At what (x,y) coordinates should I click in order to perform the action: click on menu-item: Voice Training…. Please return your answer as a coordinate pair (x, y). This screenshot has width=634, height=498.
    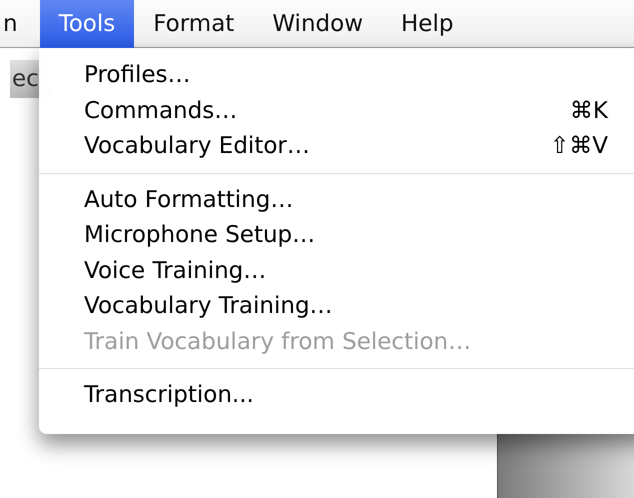
    Looking at the image, I should click on (336, 271).